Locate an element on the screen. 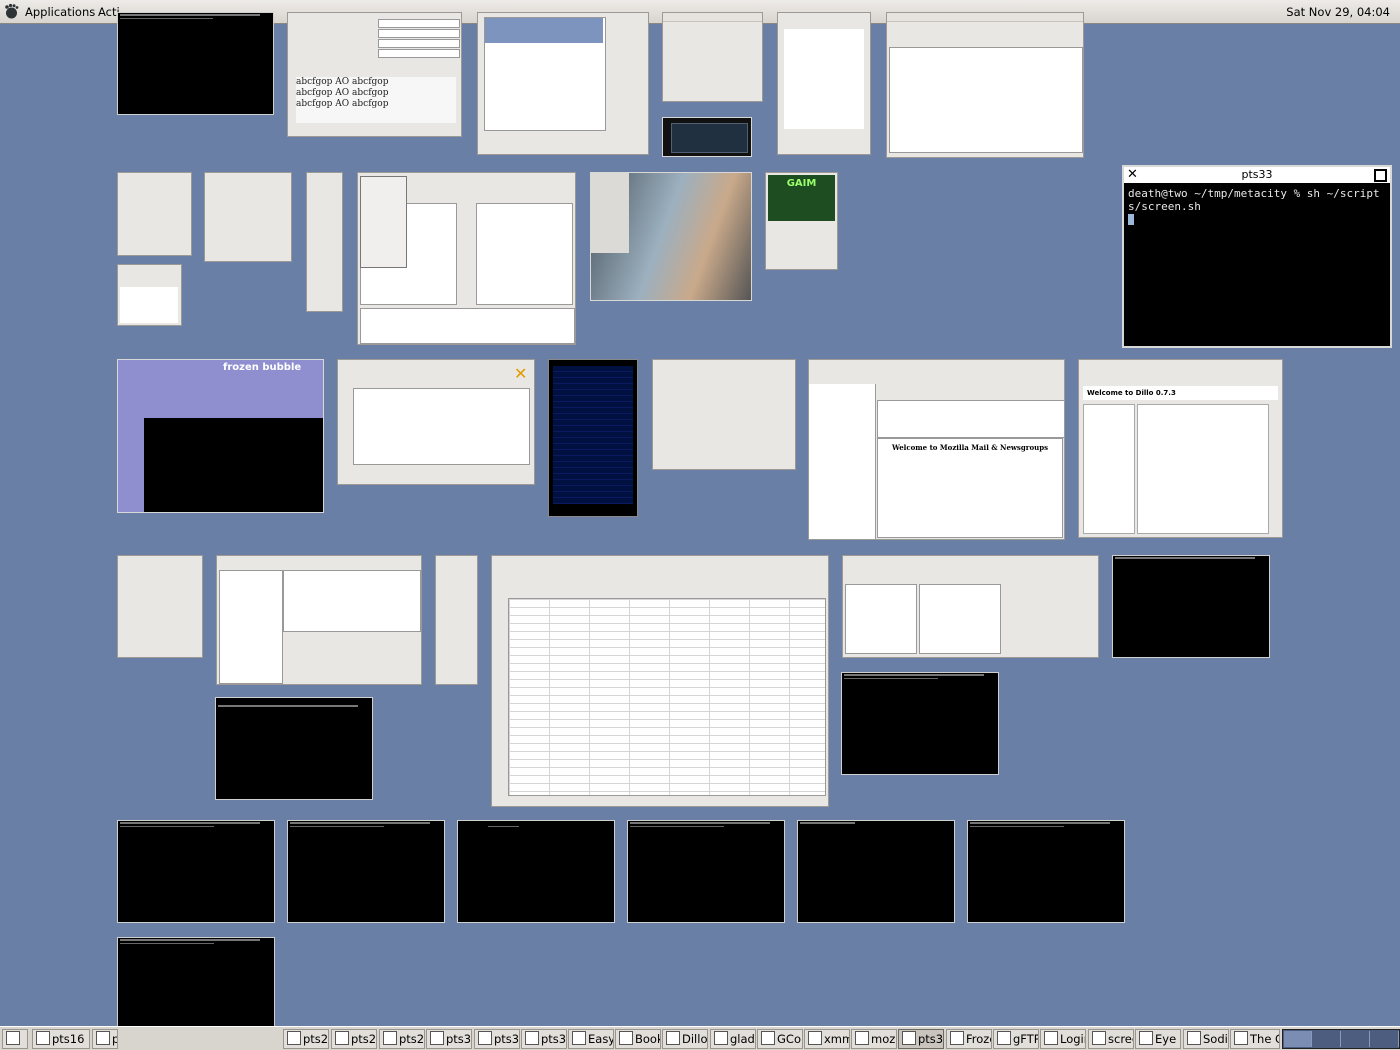  taskbar-label: pts33 is located at coordinates (931, 1039).